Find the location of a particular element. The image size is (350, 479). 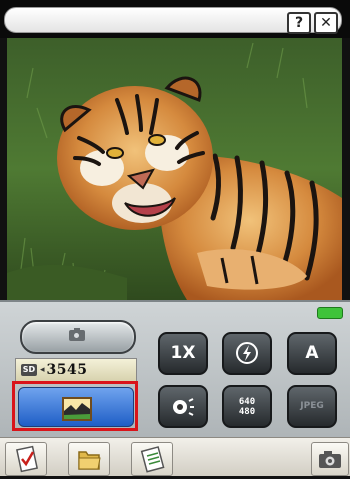

zoom-button: 1X is located at coordinates (183, 353).